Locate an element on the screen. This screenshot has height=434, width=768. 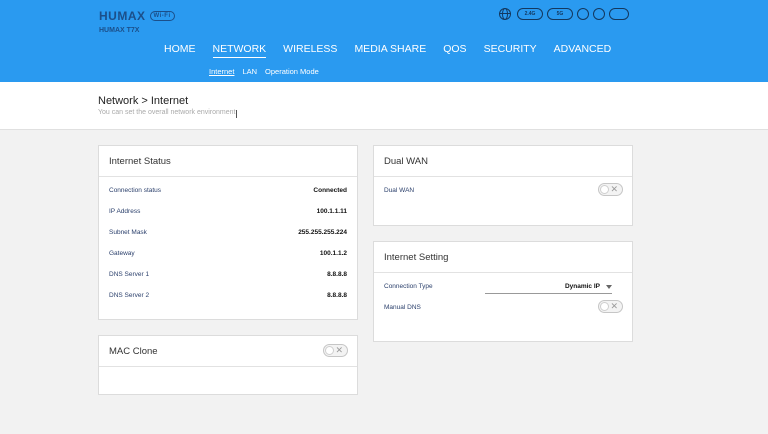
model-name: HUMAX T7X is located at coordinates (119, 30).